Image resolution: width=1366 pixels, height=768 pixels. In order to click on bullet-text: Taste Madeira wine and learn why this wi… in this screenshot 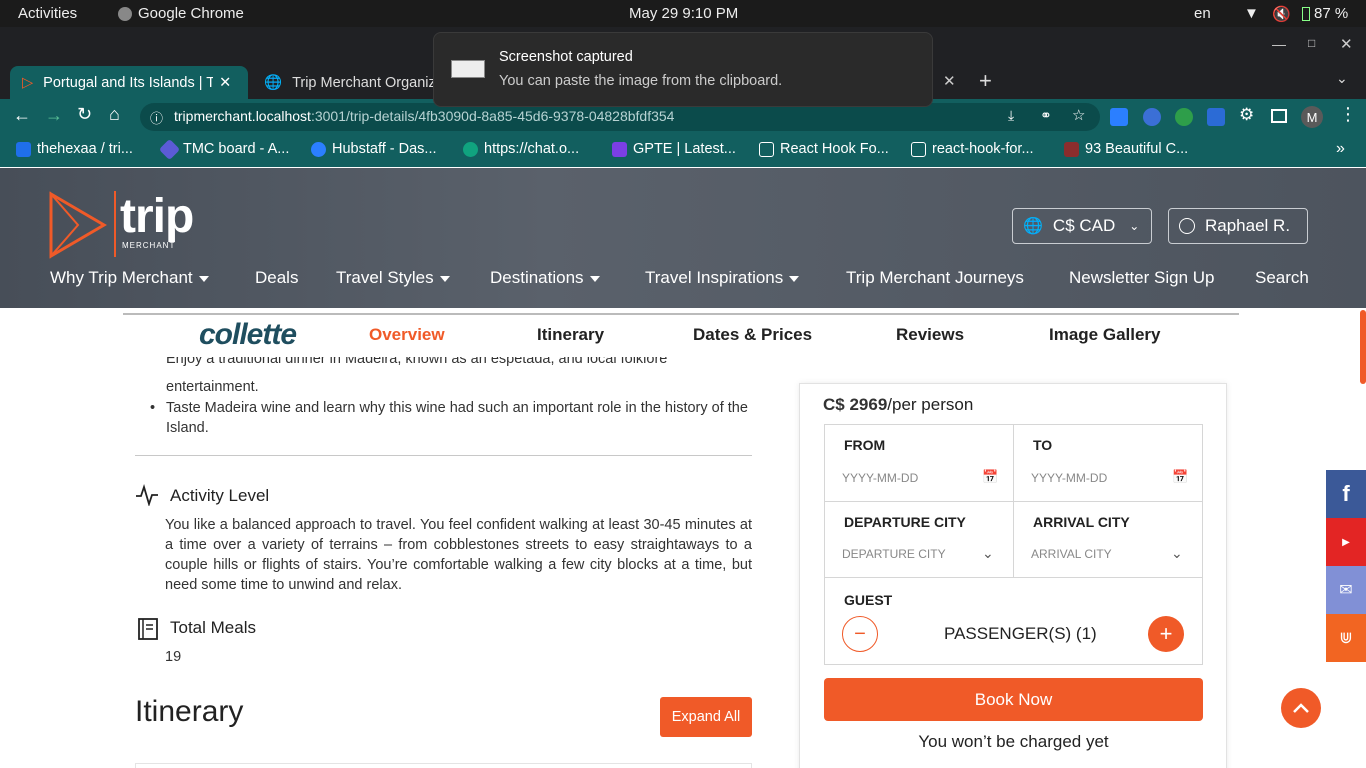, I will do `click(457, 418)`.